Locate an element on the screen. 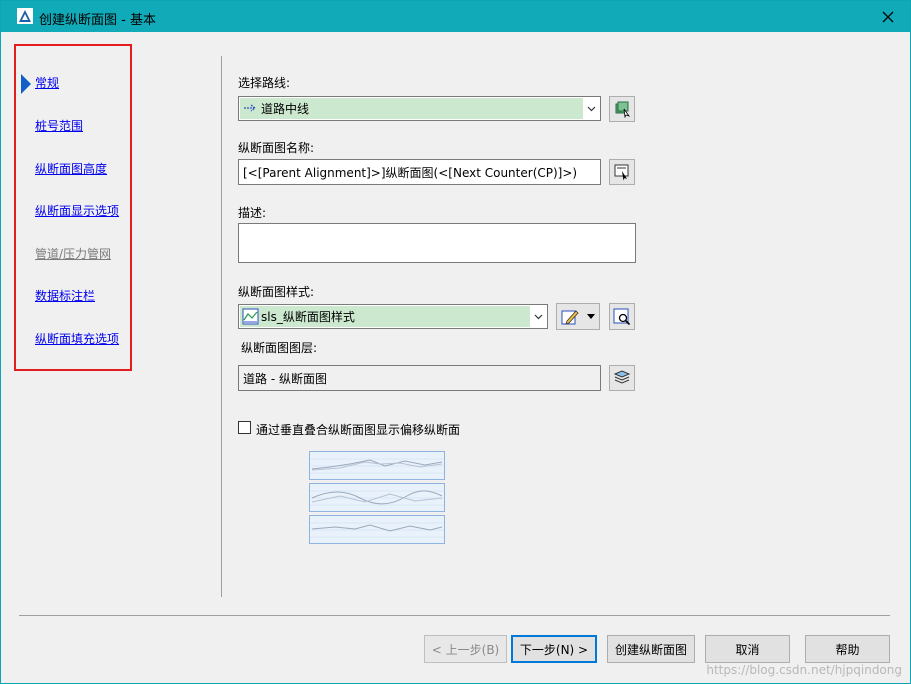 The image size is (911, 684). watermark-text: https://blog.csdn.net/hjpqindong is located at coordinates (804, 670).